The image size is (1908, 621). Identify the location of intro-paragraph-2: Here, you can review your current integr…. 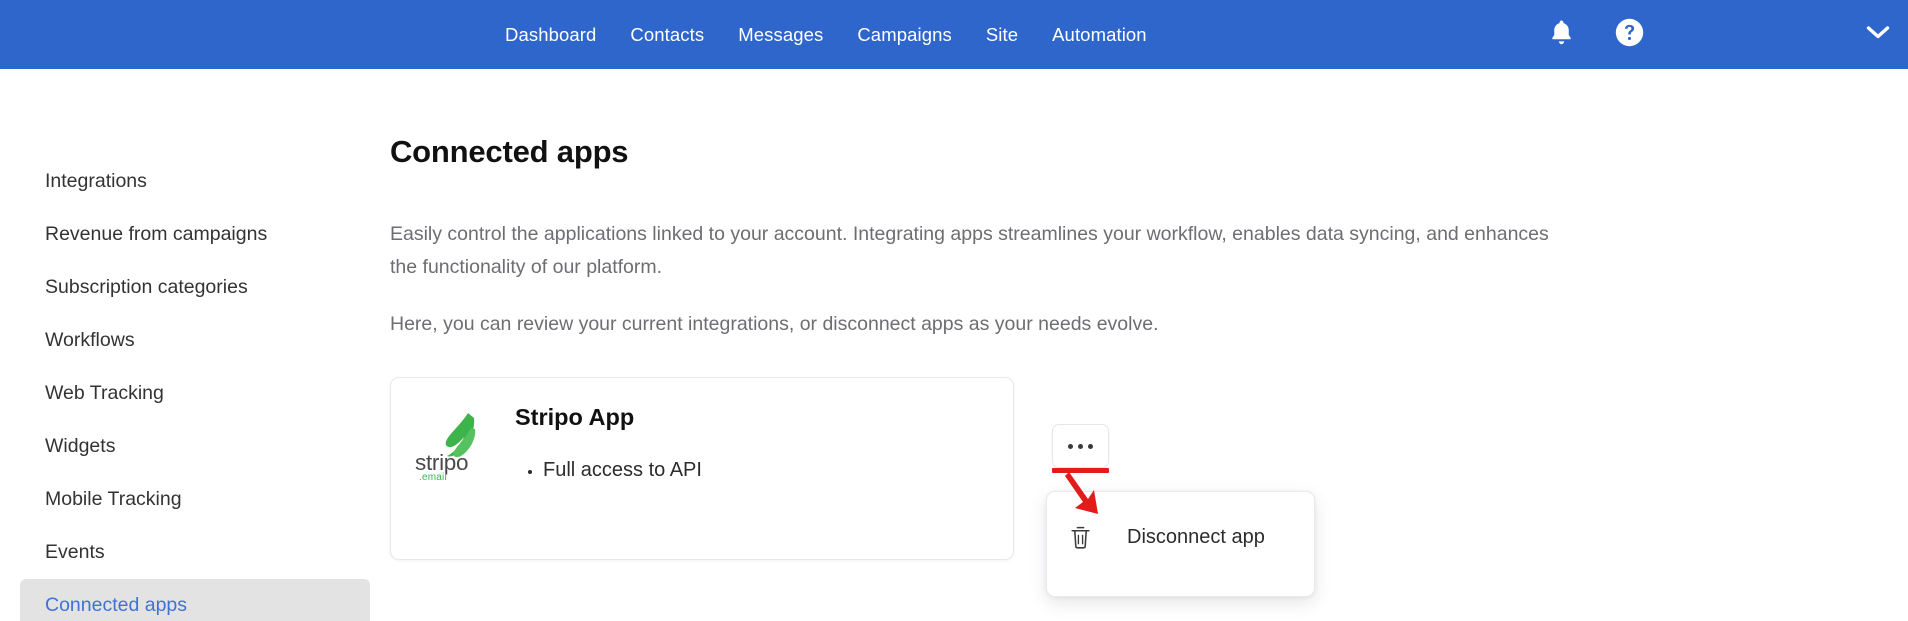
(774, 324).